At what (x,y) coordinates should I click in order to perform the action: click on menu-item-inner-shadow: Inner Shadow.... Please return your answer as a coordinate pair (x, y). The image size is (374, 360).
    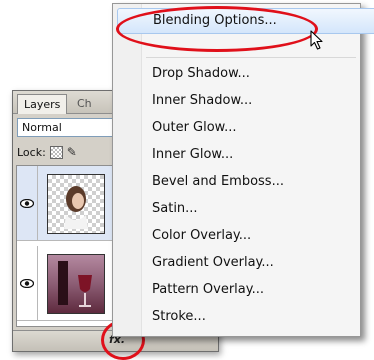
    Looking at the image, I should click on (253, 101).